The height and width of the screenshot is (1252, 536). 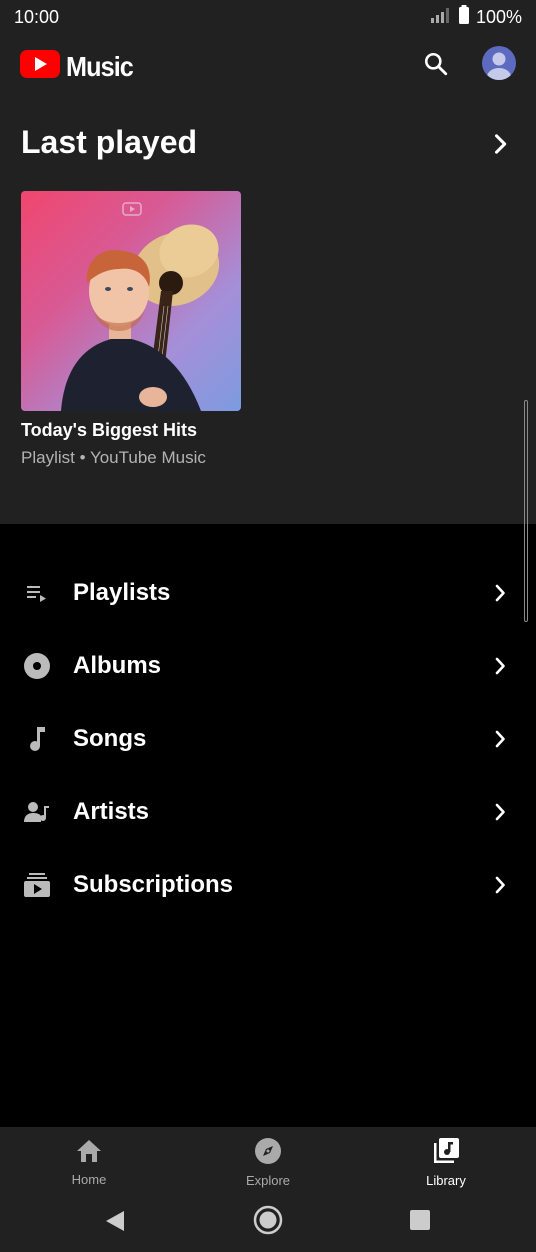 What do you see at coordinates (153, 884) in the screenshot?
I see `library-item-label: Subscriptions` at bounding box center [153, 884].